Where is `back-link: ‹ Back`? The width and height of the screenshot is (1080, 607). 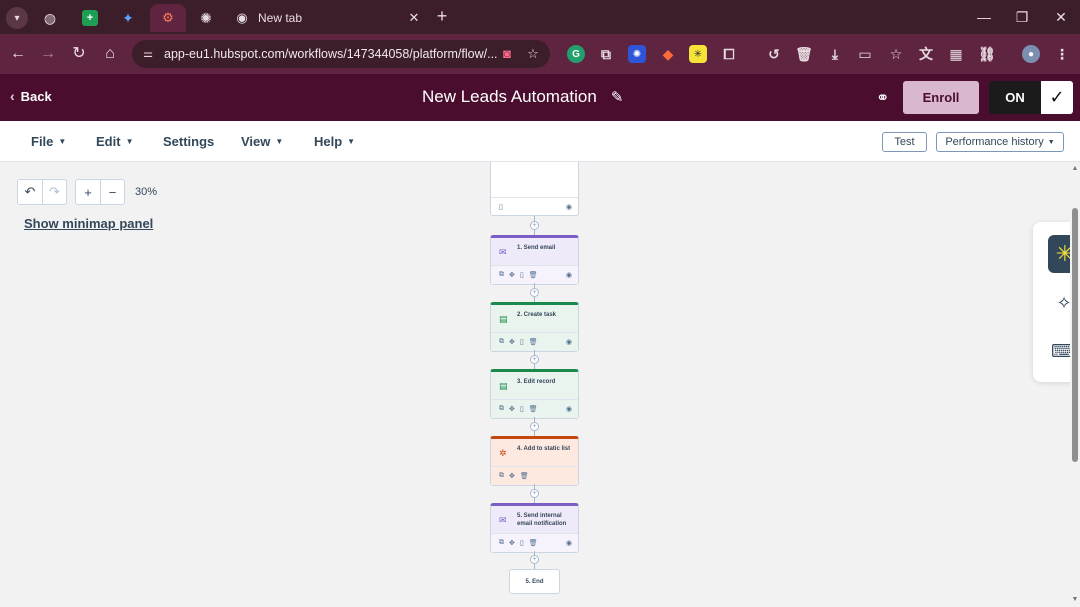
back-link: ‹ Back is located at coordinates (31, 96).